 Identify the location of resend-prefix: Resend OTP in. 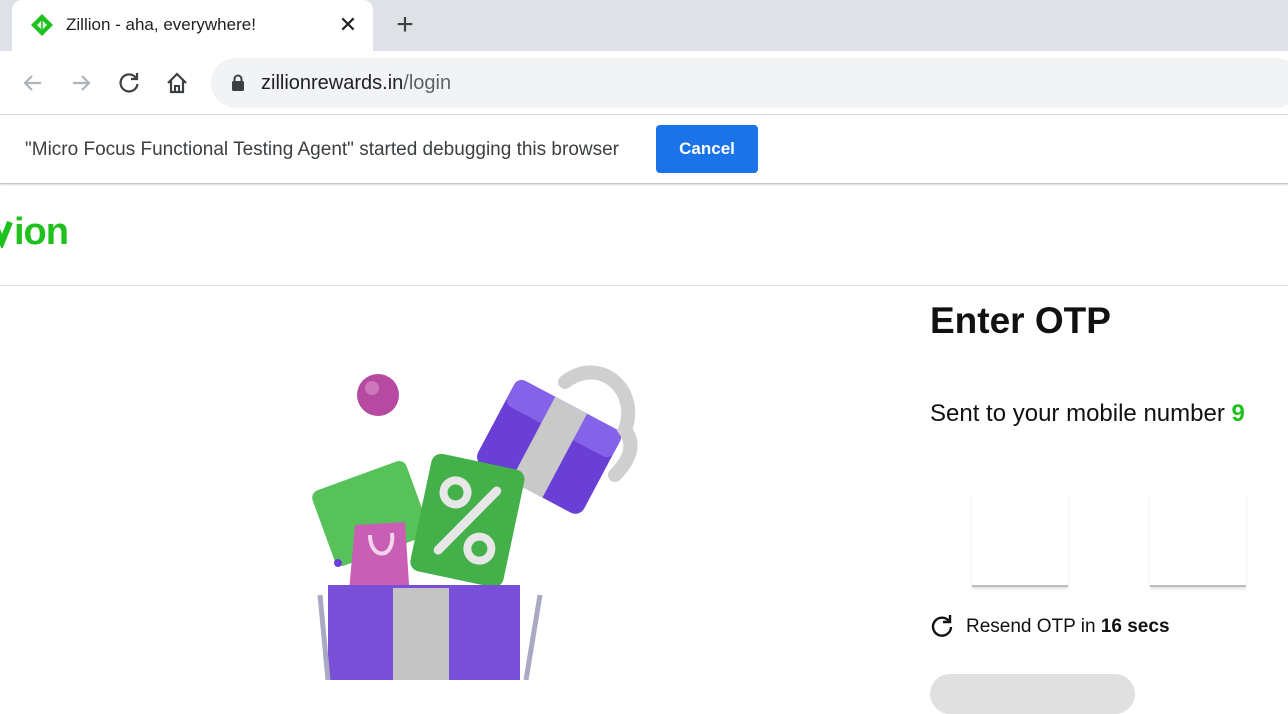
(1033, 626).